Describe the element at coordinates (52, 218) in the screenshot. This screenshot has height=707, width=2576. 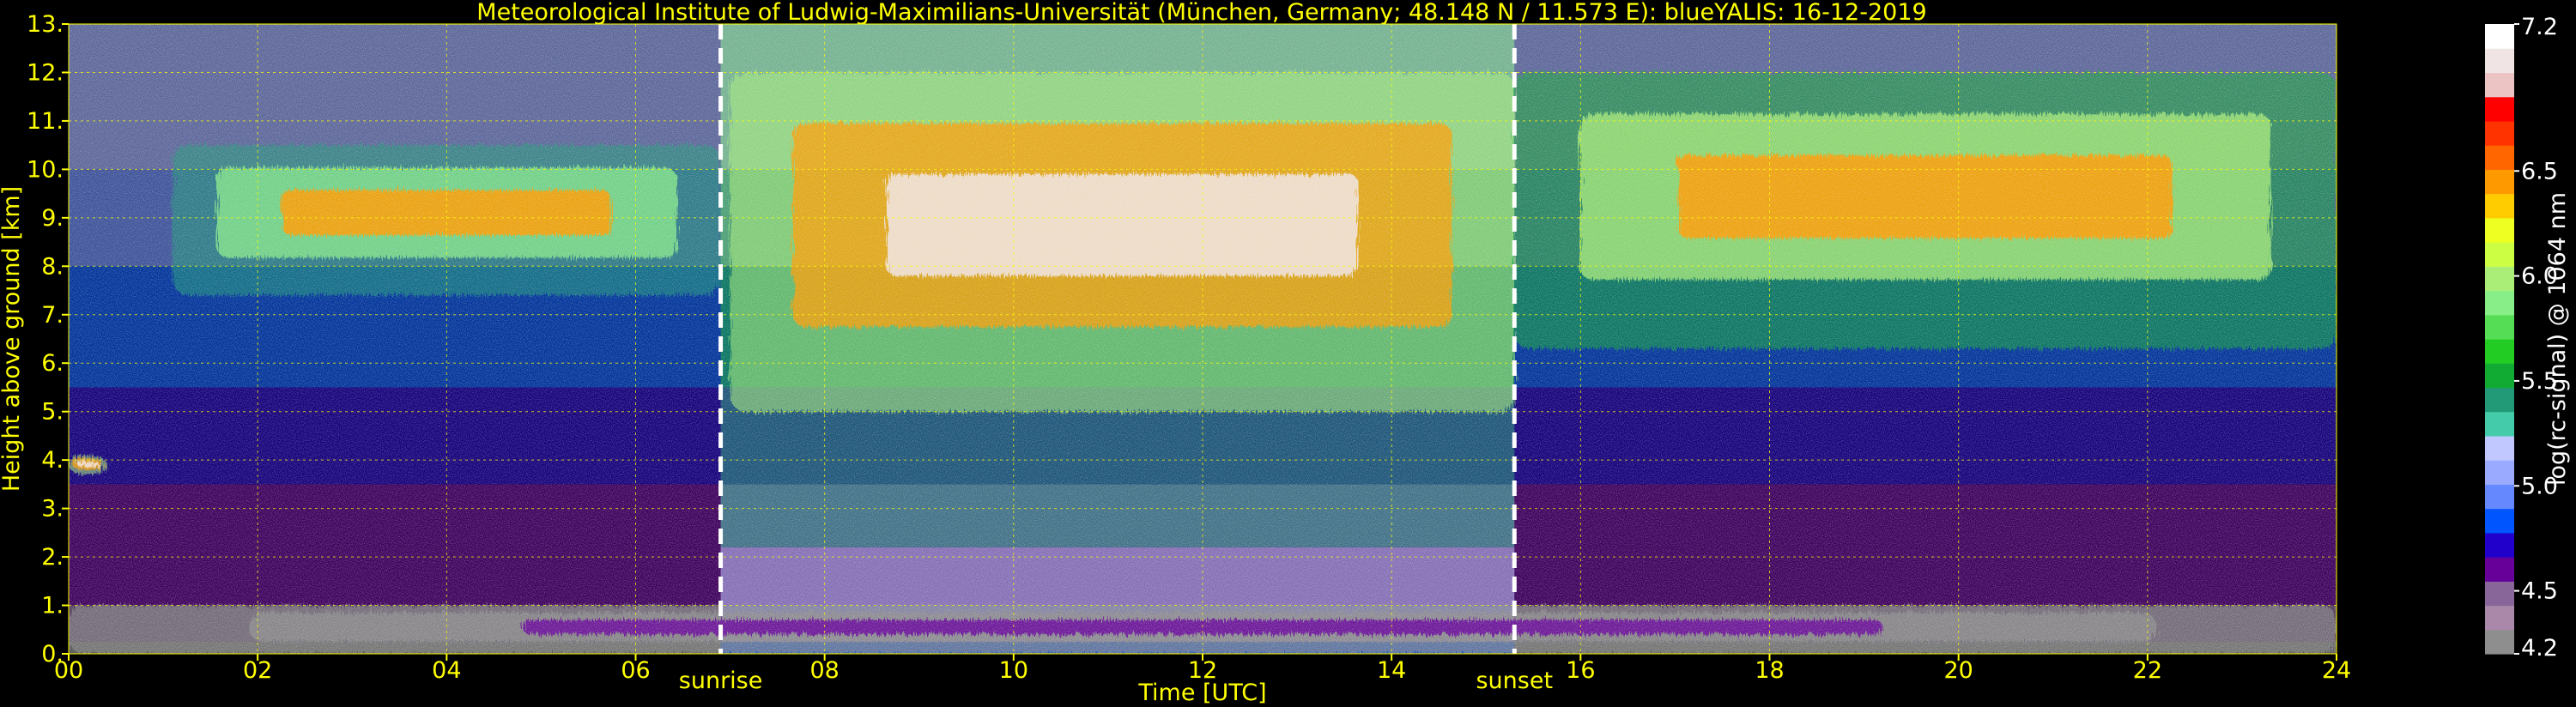
I see `y-tick-label: 9.` at that location.